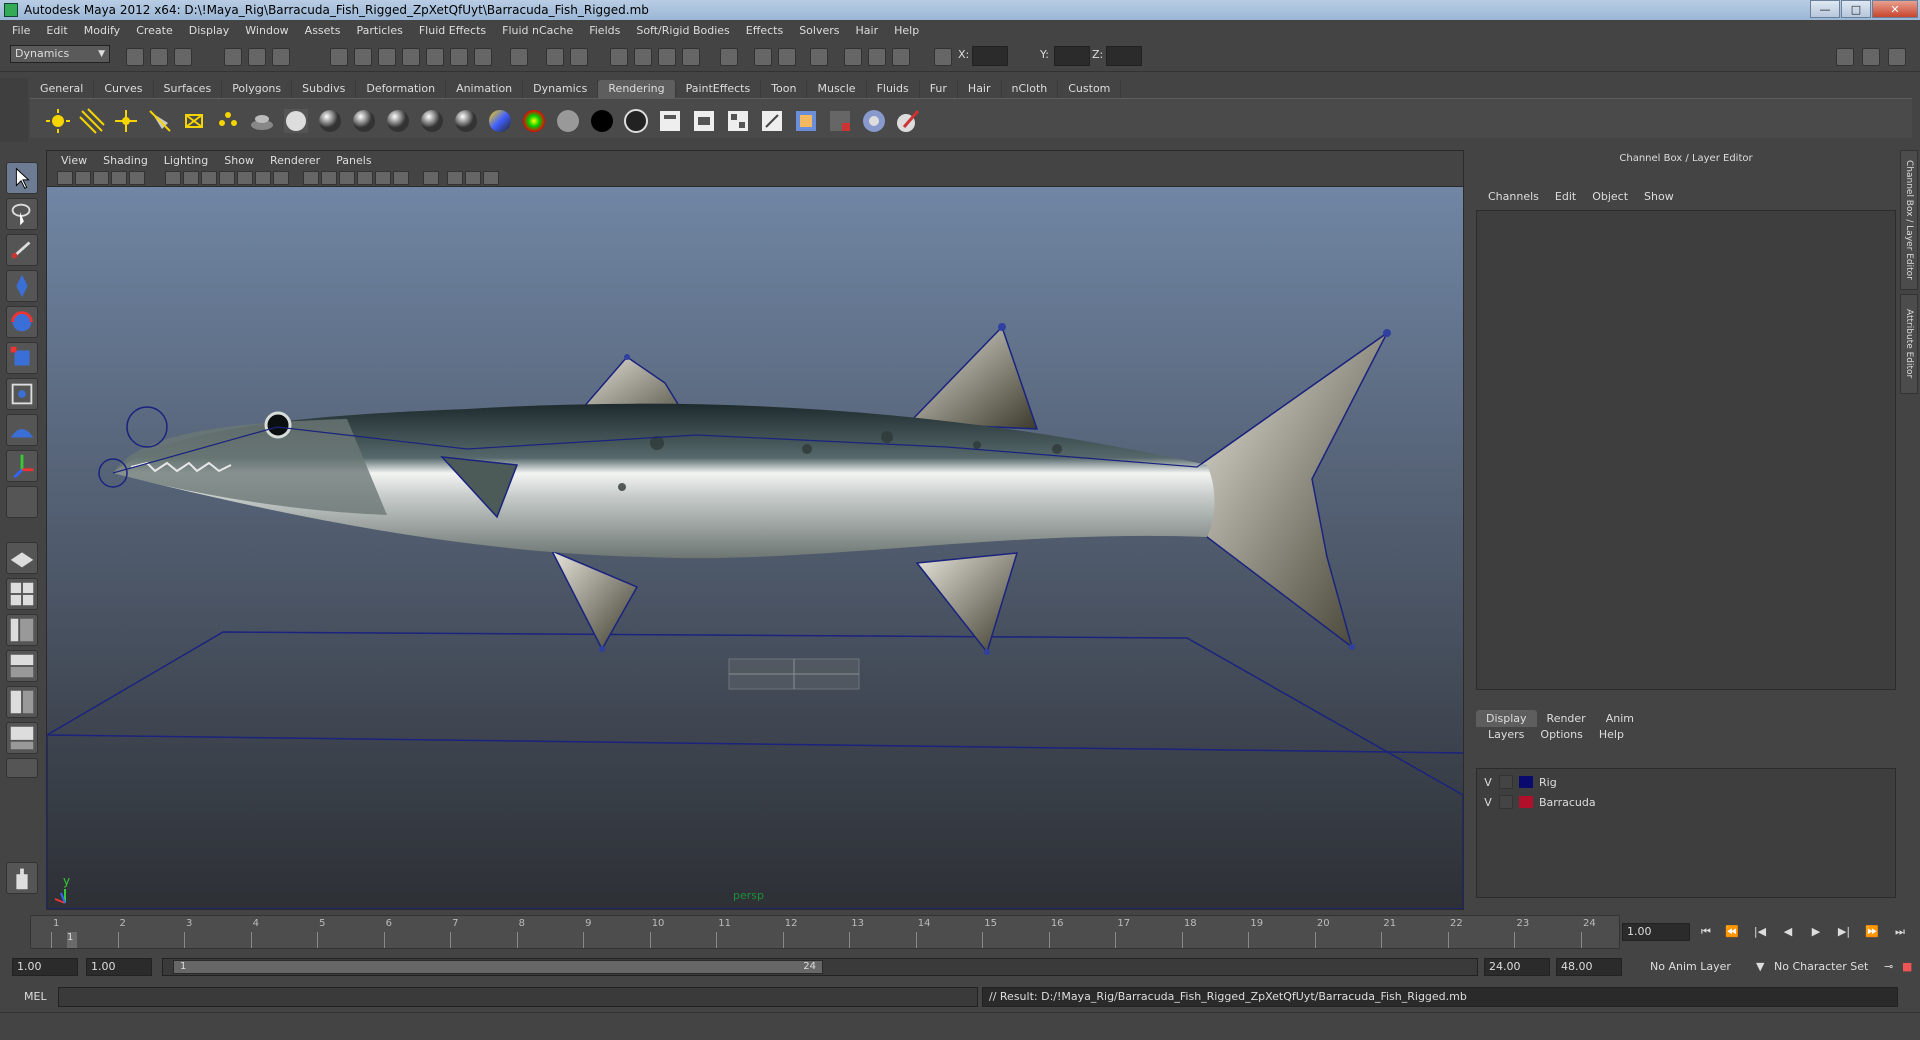  Describe the element at coordinates (500, 121) in the screenshot. I see `ramp-shader-icon` at that location.